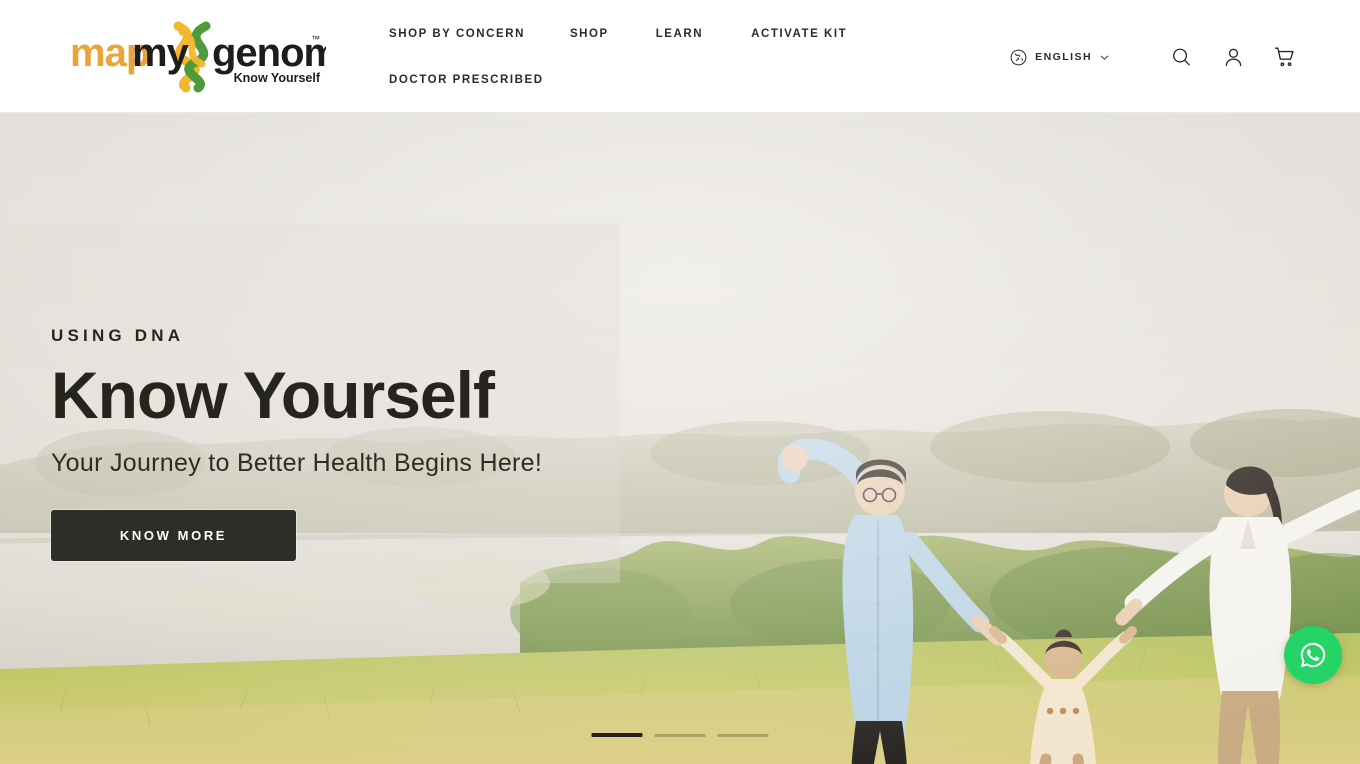  Describe the element at coordinates (1154, 57) in the screenshot. I see `header-utilities: ENGLISH` at that location.